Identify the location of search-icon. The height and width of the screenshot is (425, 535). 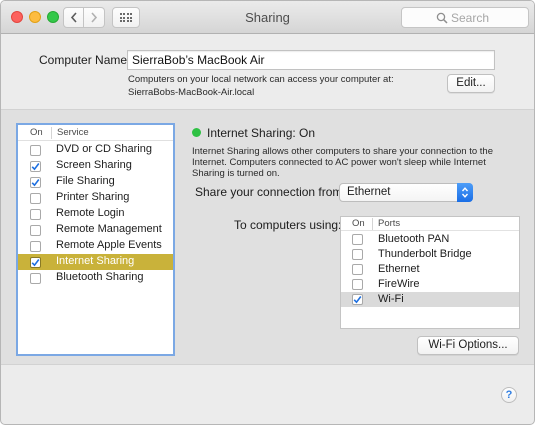
(442, 18).